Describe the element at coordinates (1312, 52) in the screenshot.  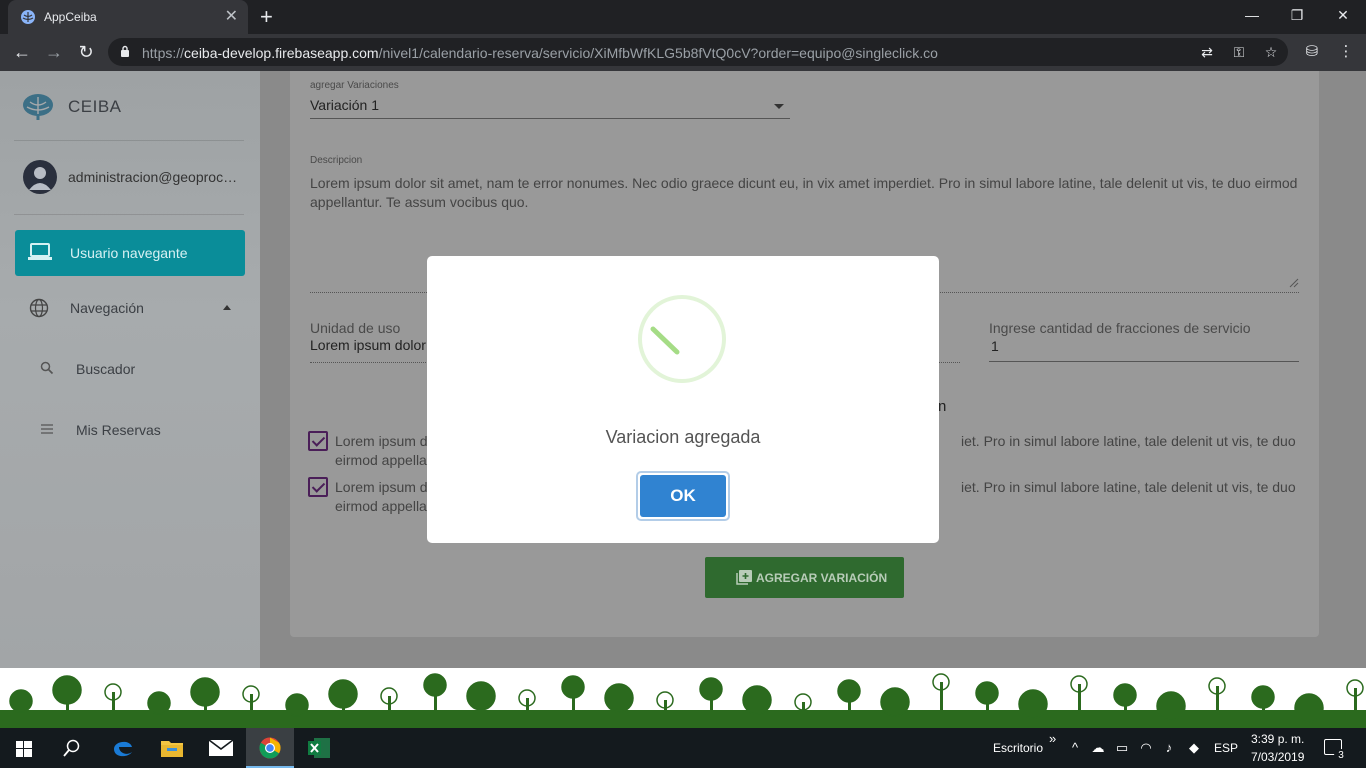
I see `extension-icon: ⛁` at that location.